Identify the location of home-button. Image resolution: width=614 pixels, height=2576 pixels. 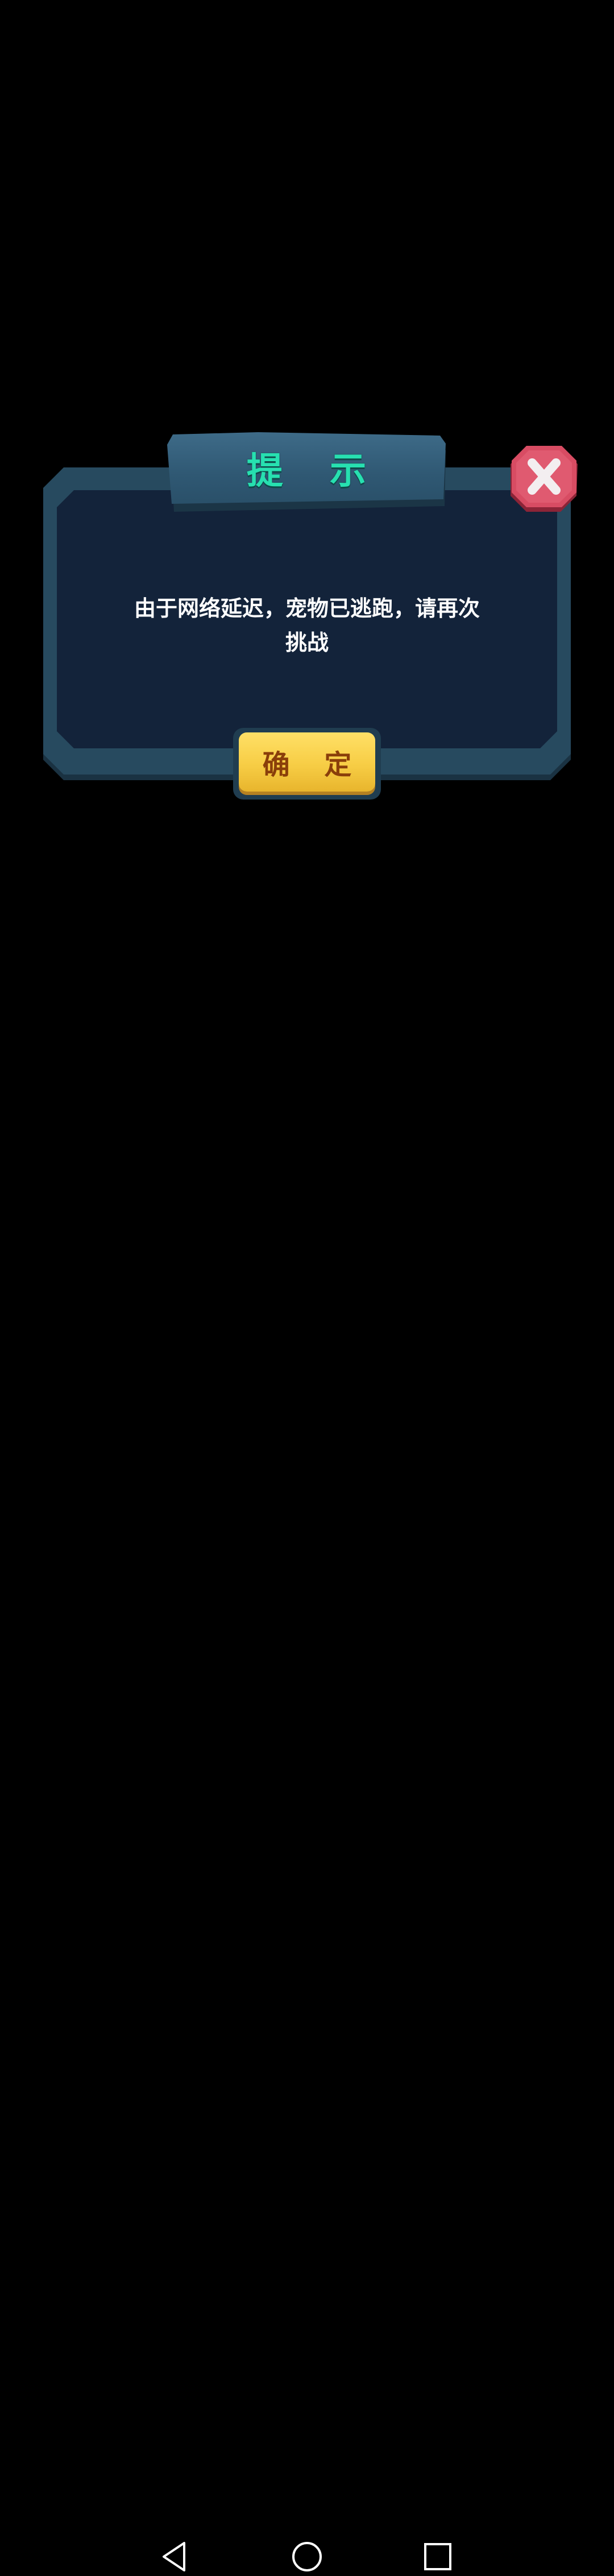
(307, 2557).